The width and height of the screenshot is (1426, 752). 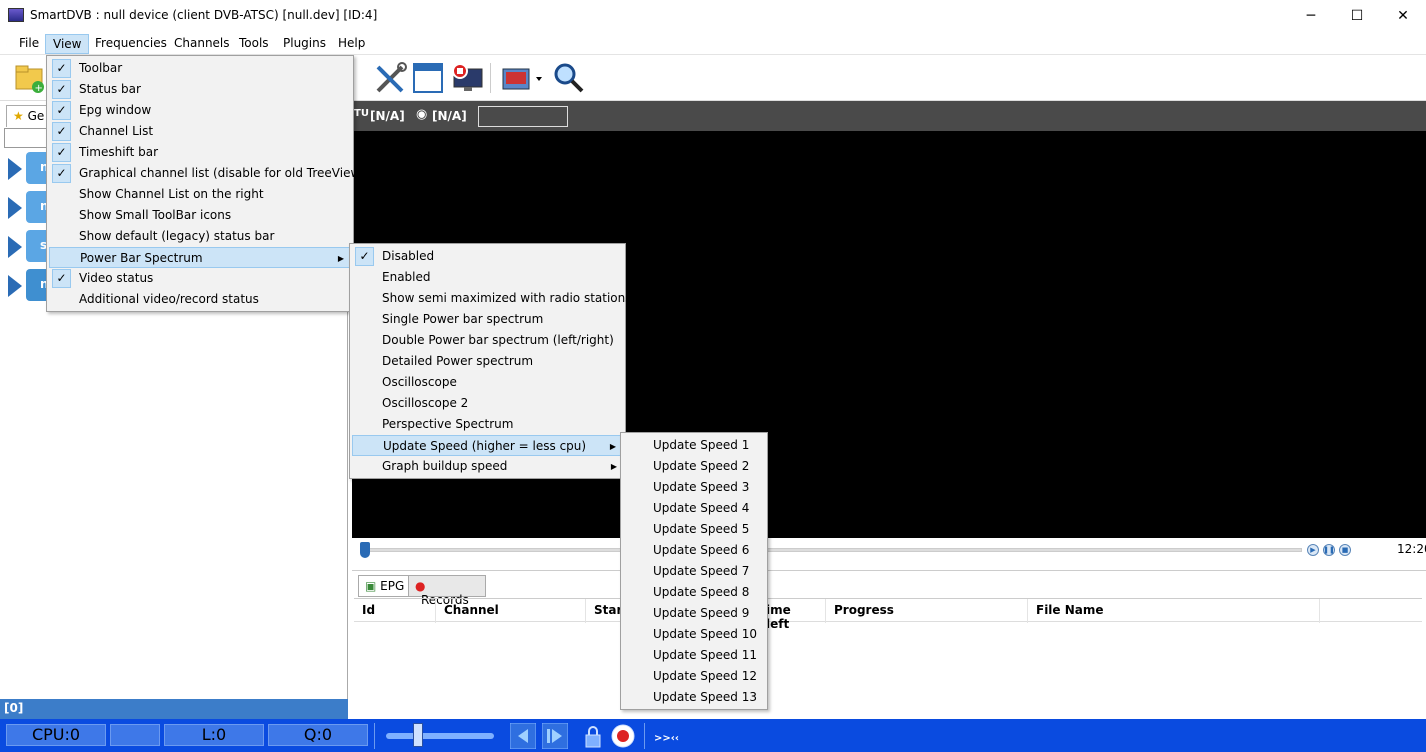 What do you see at coordinates (392, 586) in the screenshot?
I see `tab-epg-label: EPG` at bounding box center [392, 586].